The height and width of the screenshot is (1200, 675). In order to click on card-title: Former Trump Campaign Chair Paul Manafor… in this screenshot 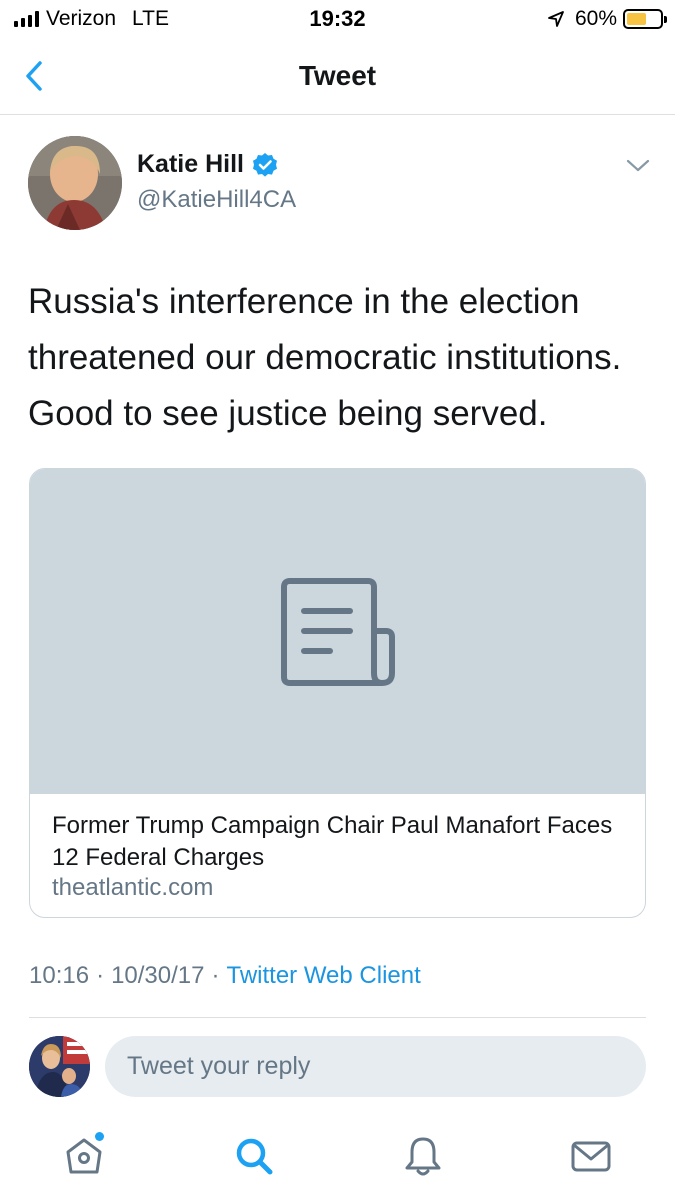, I will do `click(332, 841)`.